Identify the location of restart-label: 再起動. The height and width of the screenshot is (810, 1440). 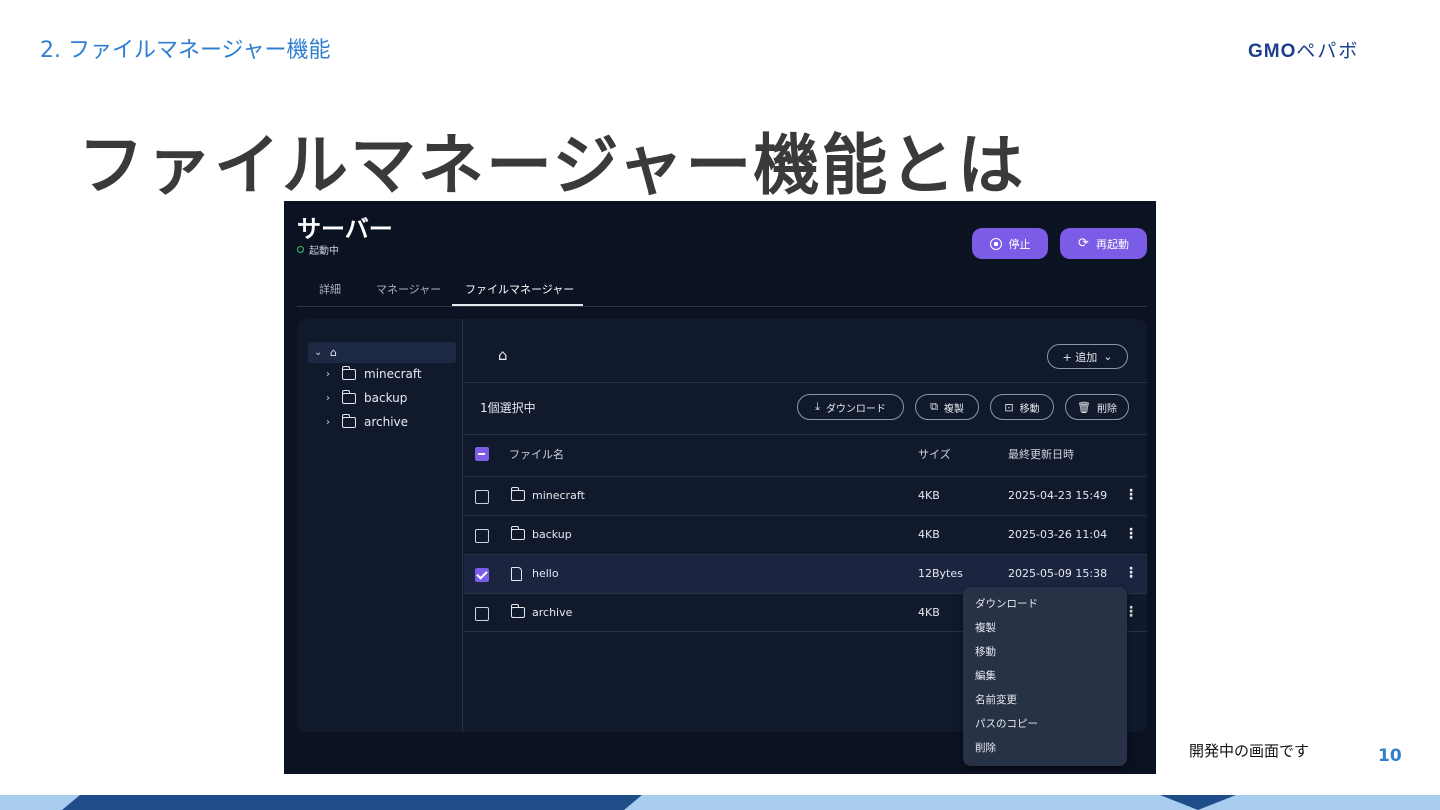
(1112, 244).